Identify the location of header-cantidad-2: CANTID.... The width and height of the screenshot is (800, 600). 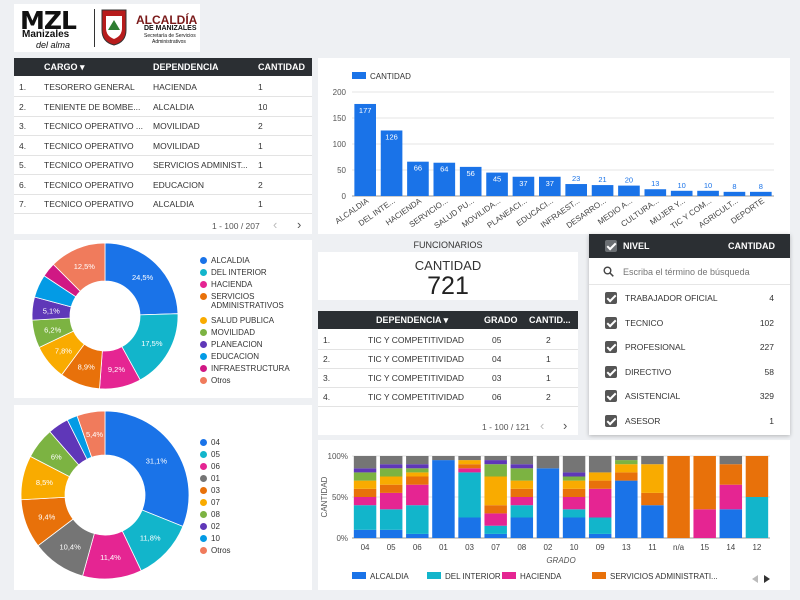
(550, 320).